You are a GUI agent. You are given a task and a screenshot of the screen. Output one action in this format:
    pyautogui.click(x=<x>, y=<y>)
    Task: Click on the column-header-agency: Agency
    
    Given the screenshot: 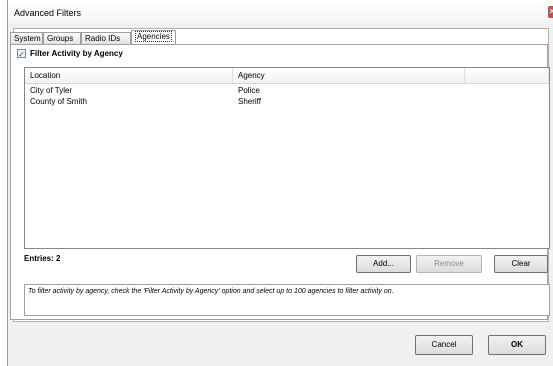 What is the action you would take?
    pyautogui.click(x=349, y=75)
    